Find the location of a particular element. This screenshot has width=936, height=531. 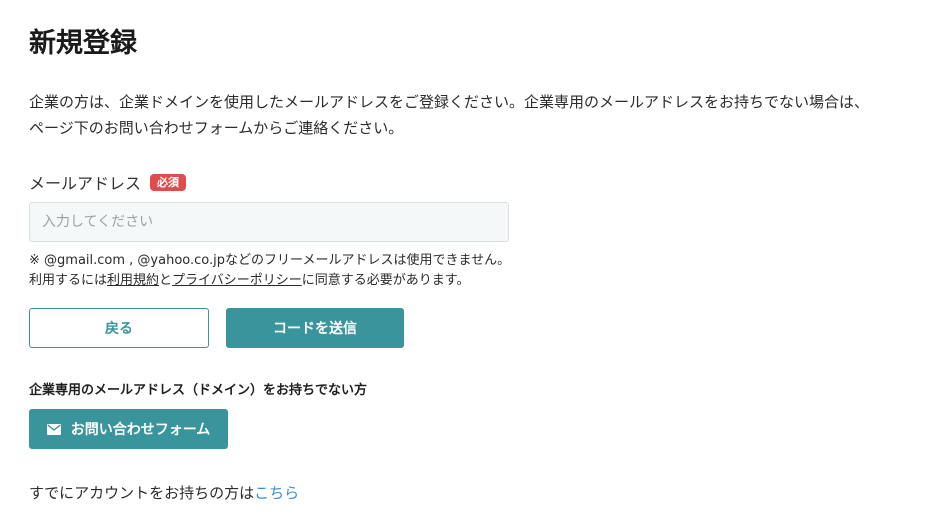

contact-form-button-label: お問い合わせフォーム is located at coordinates (140, 430).